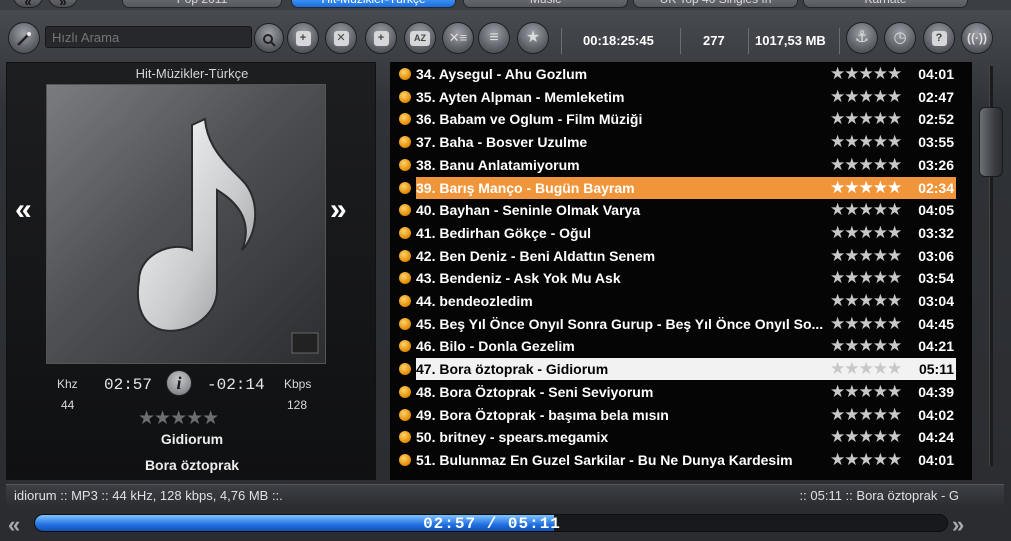 Image resolution: width=1011 pixels, height=541 pixels. Describe the element at coordinates (520, 96) in the screenshot. I see `track-title: 35. Ayten Alpman - Memleketim` at that location.